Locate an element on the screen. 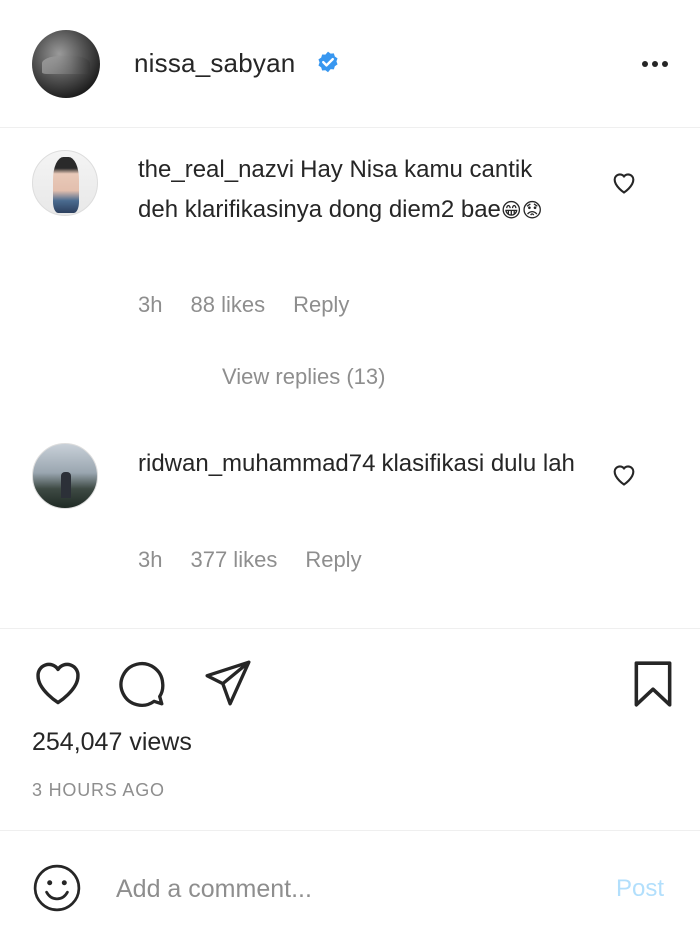 Image resolution: width=700 pixels, height=934 pixels. heart-icon is located at coordinates (58, 682).